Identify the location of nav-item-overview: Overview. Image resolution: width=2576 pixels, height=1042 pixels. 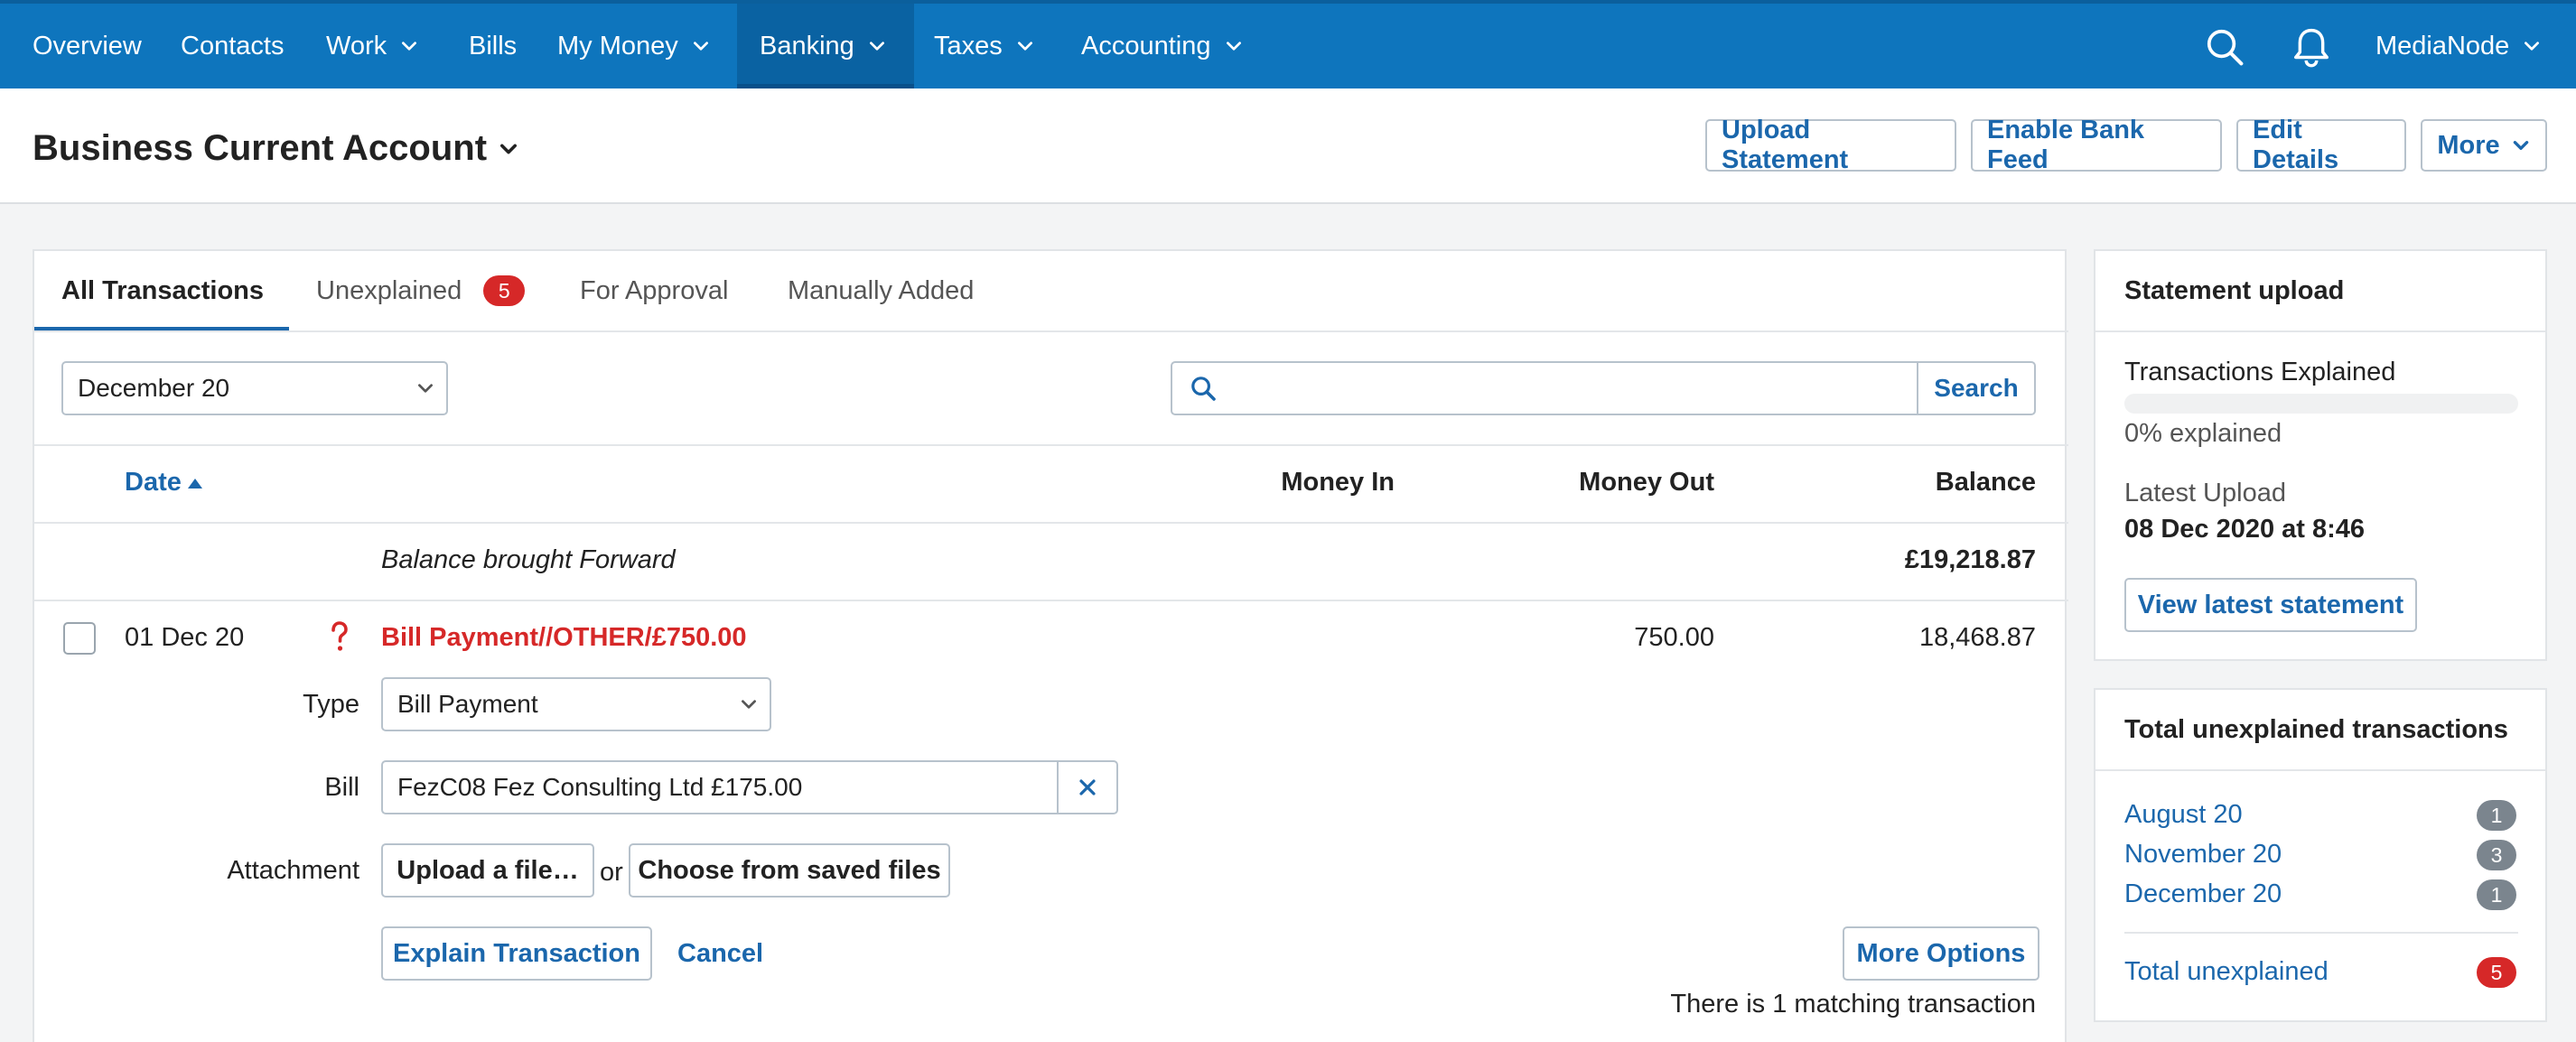
(87, 46).